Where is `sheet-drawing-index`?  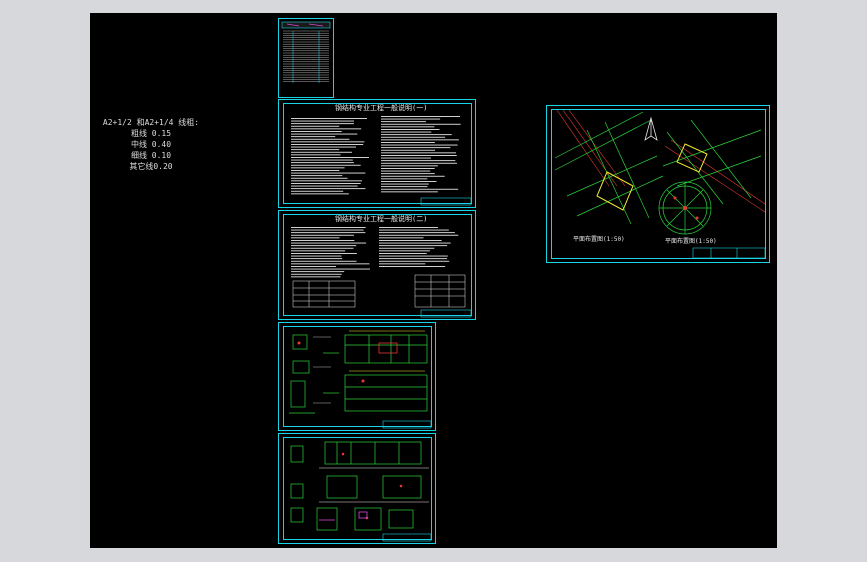
sheet-drawing-index is located at coordinates (306, 58).